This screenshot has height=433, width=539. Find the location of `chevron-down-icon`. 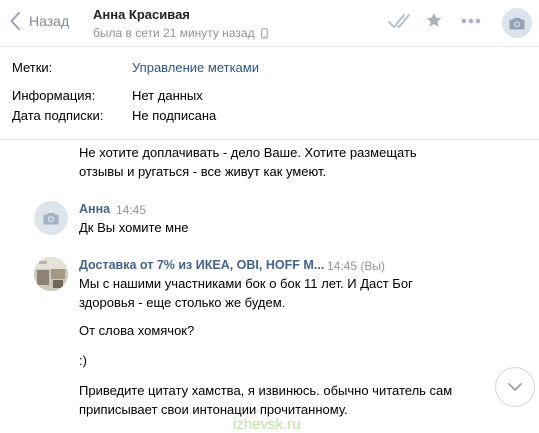

chevron-down-icon is located at coordinates (515, 387).